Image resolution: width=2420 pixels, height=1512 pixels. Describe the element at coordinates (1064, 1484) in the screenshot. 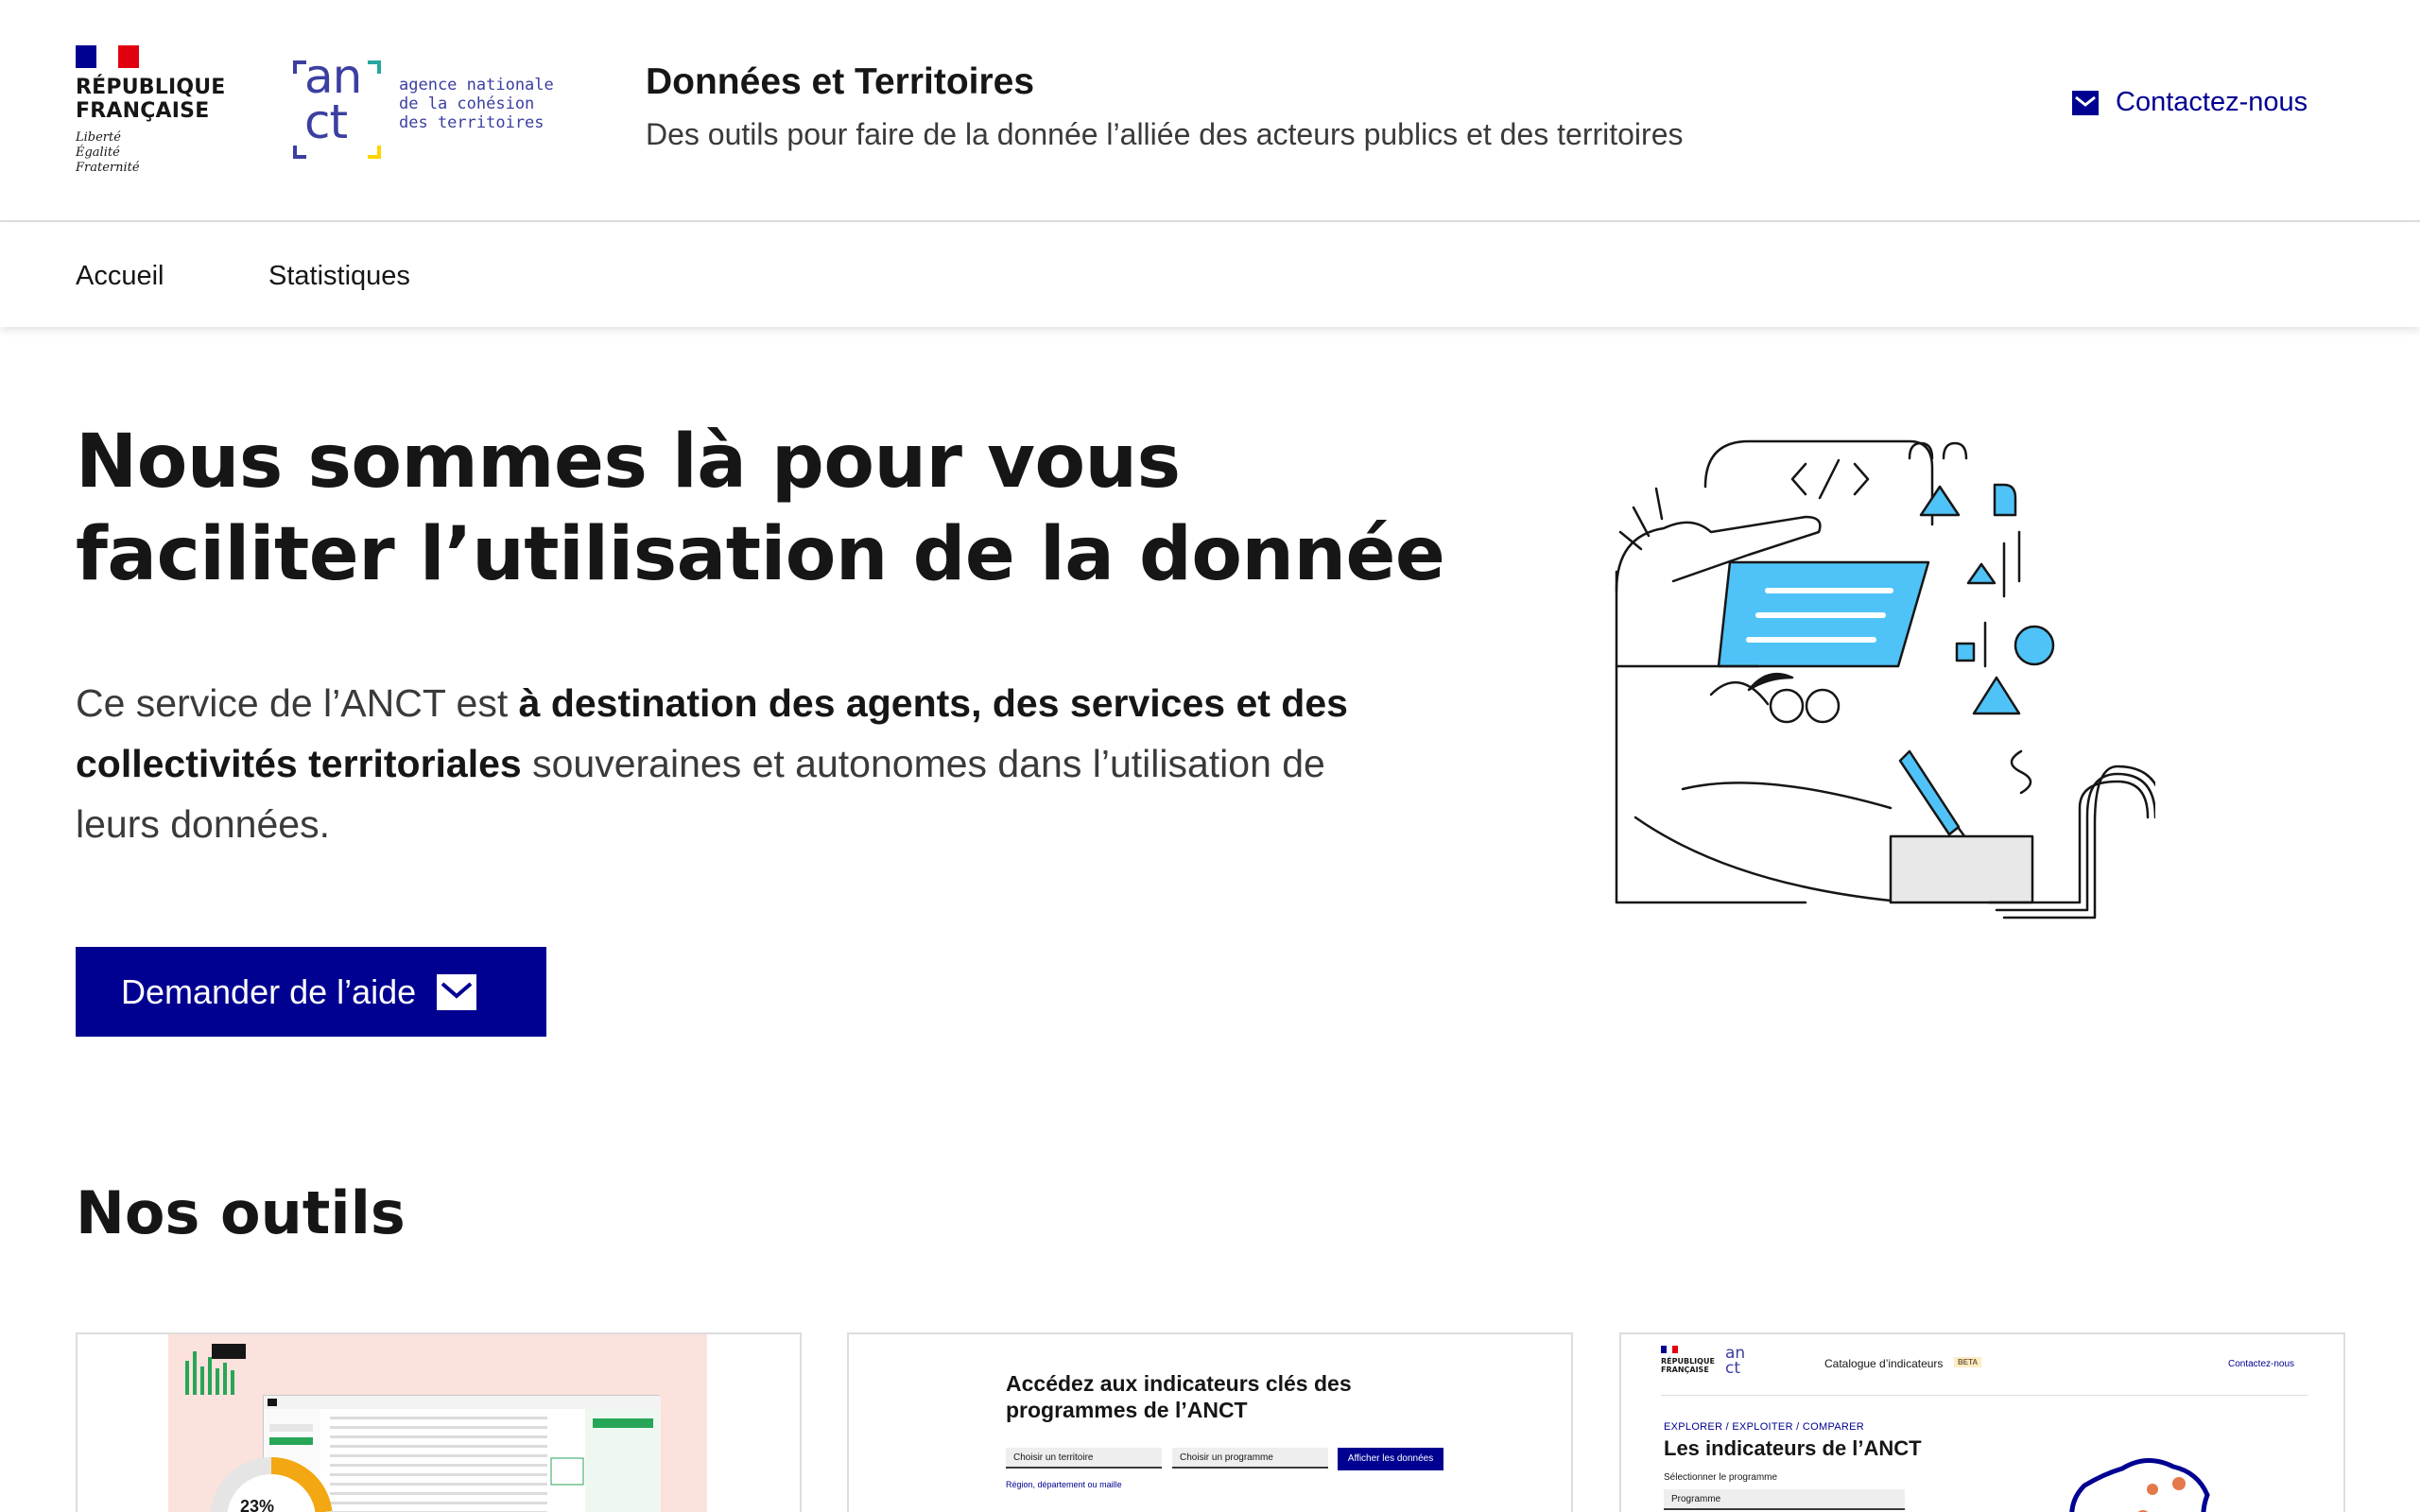

I see `granularity-checkbox-label: Région, département ou maille` at that location.